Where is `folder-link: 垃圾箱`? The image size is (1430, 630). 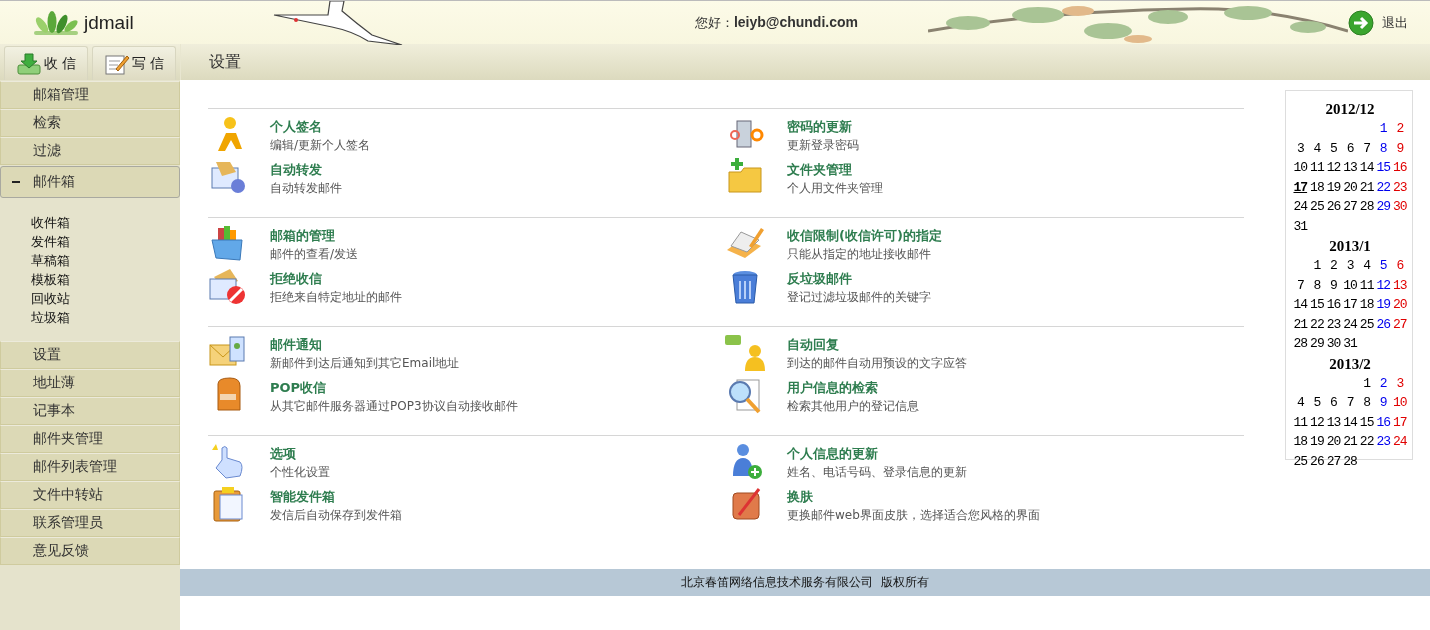
folder-link: 垃圾箱 is located at coordinates (105, 317).